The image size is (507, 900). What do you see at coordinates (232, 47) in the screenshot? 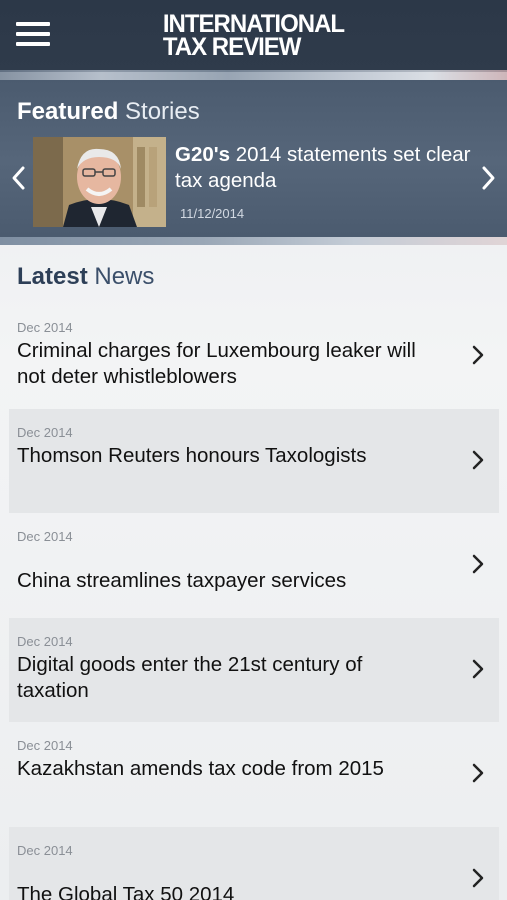
I see `logo-line-2: TAX REVIEW` at bounding box center [232, 47].